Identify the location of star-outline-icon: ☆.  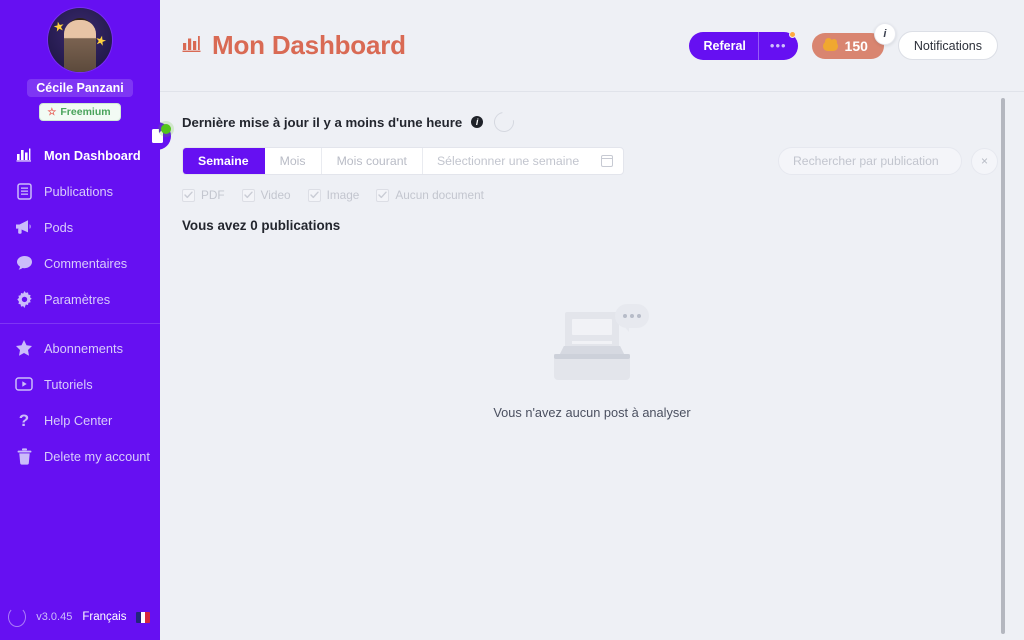
(52, 112).